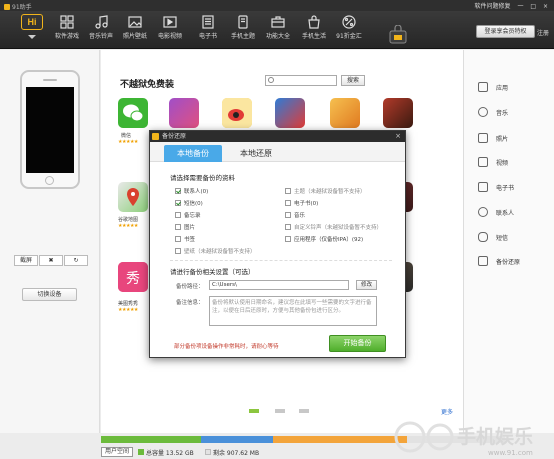  Describe the element at coordinates (301, 80) in the screenshot. I see `search-input` at that location.